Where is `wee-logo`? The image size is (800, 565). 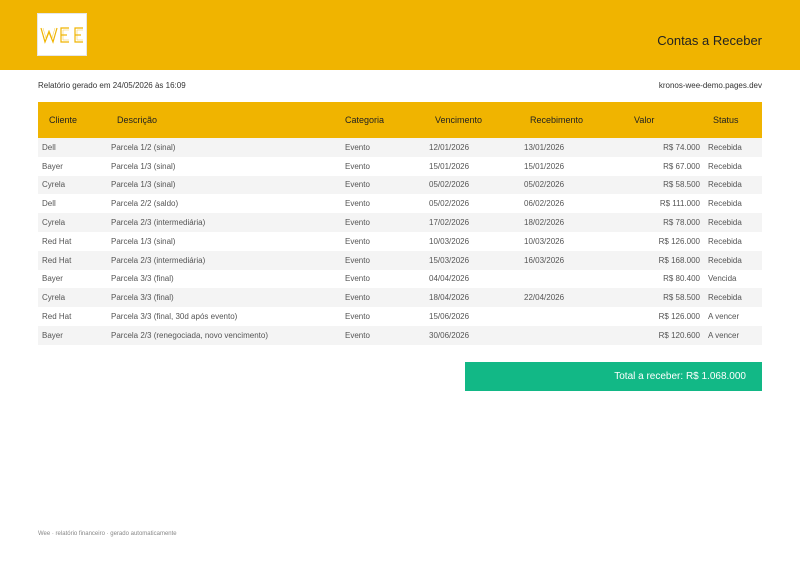 wee-logo is located at coordinates (62, 34).